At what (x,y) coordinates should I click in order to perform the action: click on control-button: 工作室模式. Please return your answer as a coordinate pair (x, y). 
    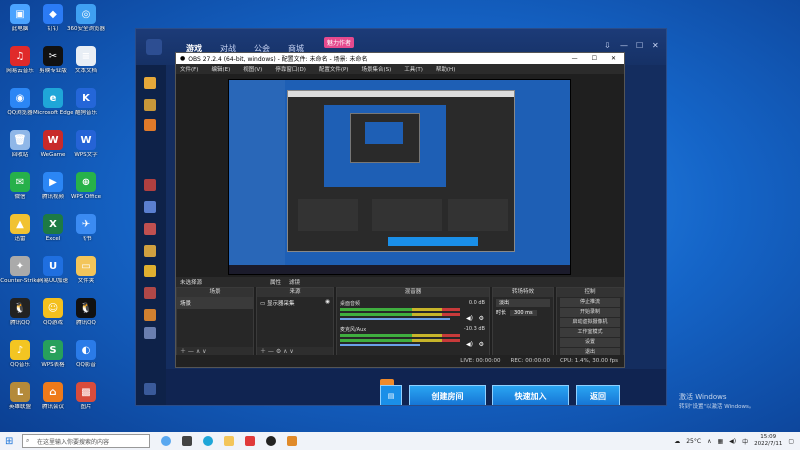
    Looking at the image, I should click on (590, 332).